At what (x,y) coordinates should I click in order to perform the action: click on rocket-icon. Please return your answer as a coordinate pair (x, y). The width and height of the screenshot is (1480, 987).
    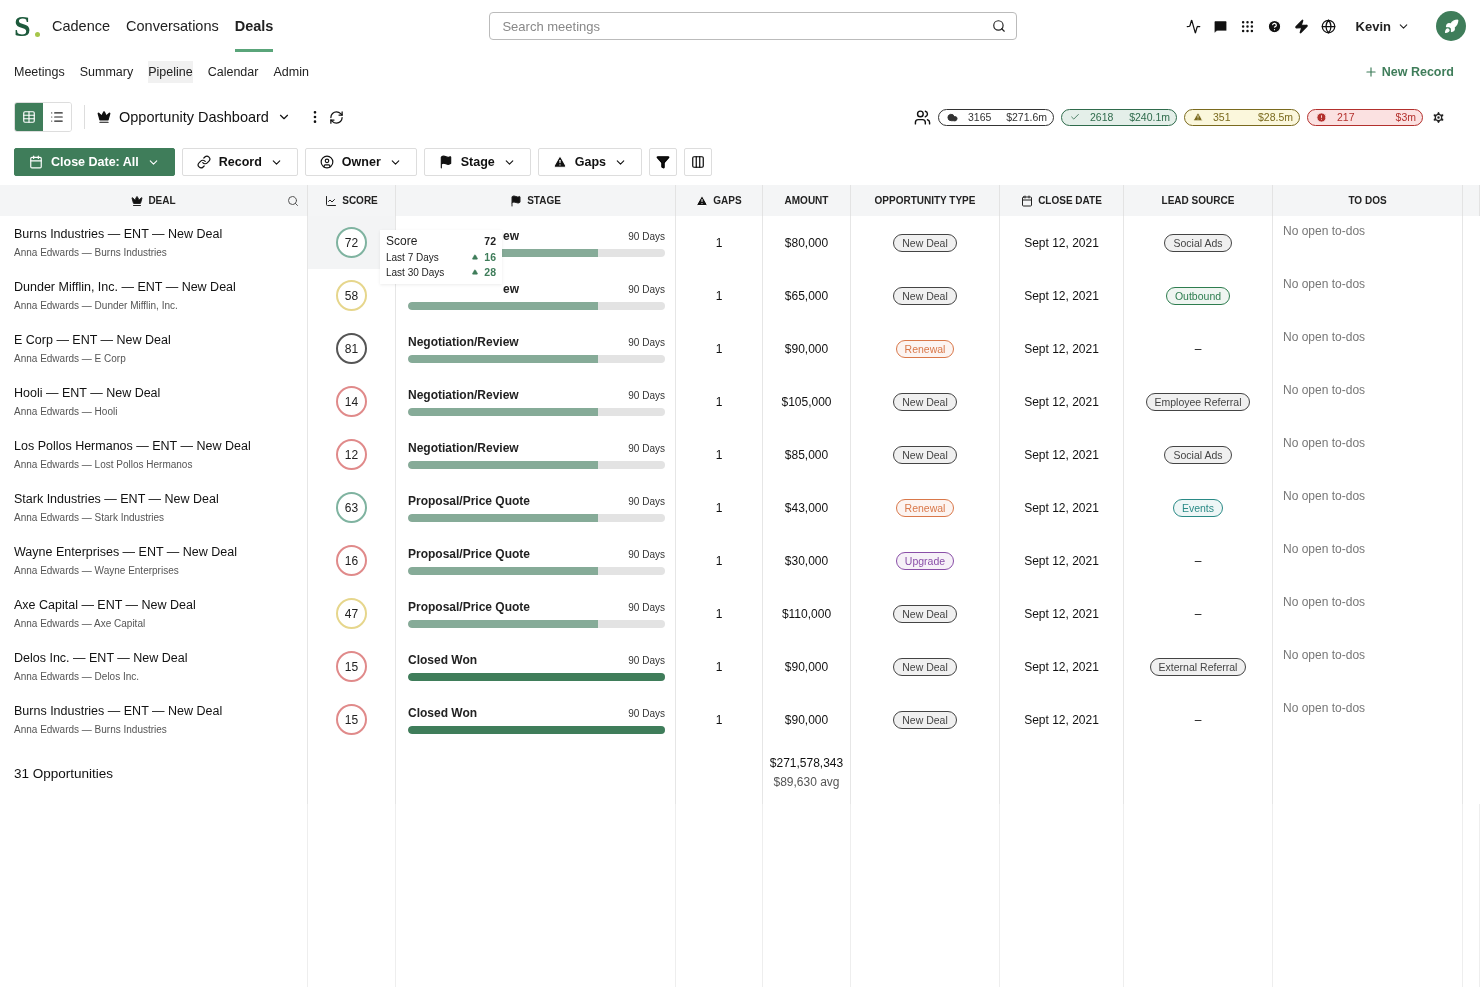
    Looking at the image, I should click on (1451, 26).